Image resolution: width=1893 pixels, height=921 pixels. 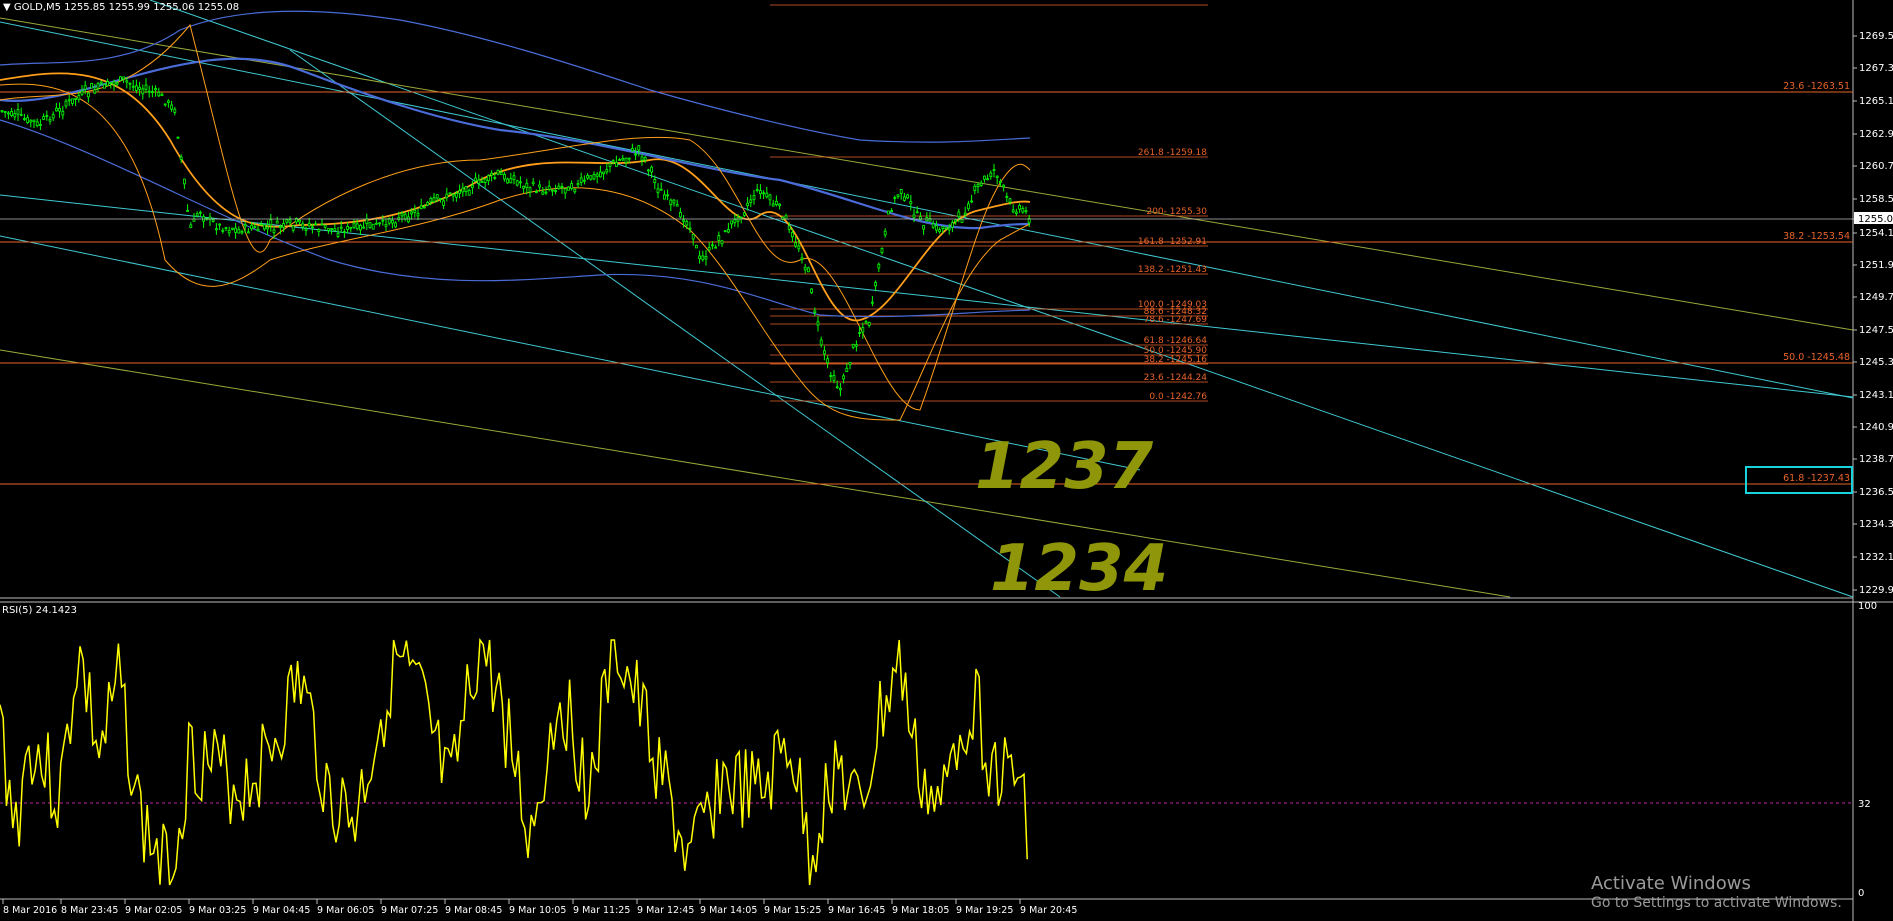 I want to click on time-label: 9 Mar 19:25, so click(x=984, y=910).